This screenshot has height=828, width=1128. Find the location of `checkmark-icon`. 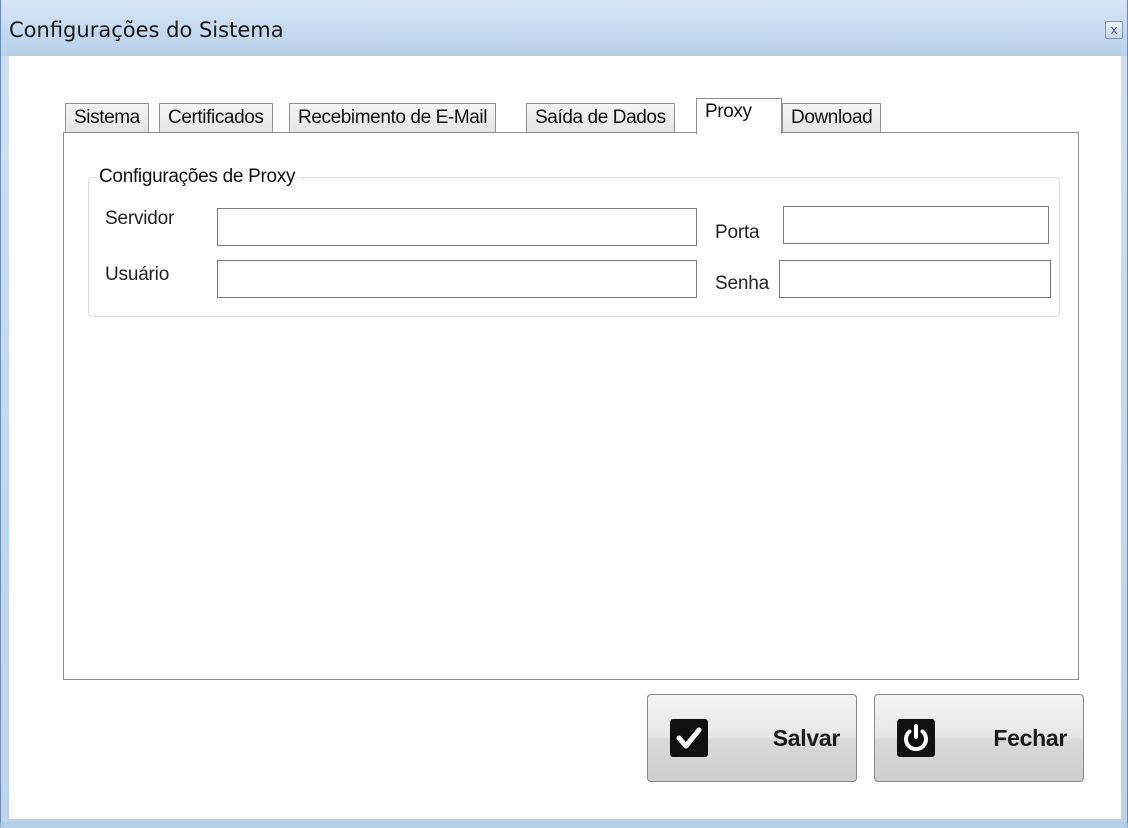

checkmark-icon is located at coordinates (689, 738).